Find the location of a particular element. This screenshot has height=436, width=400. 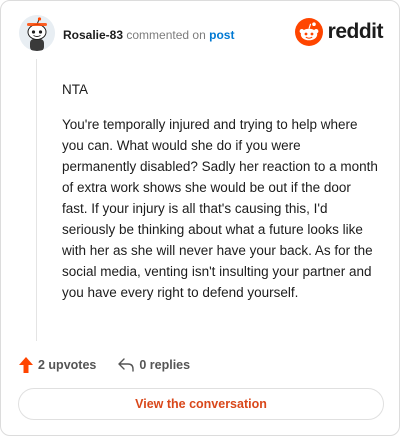

upvote-arrow-icon is located at coordinates (26, 365).